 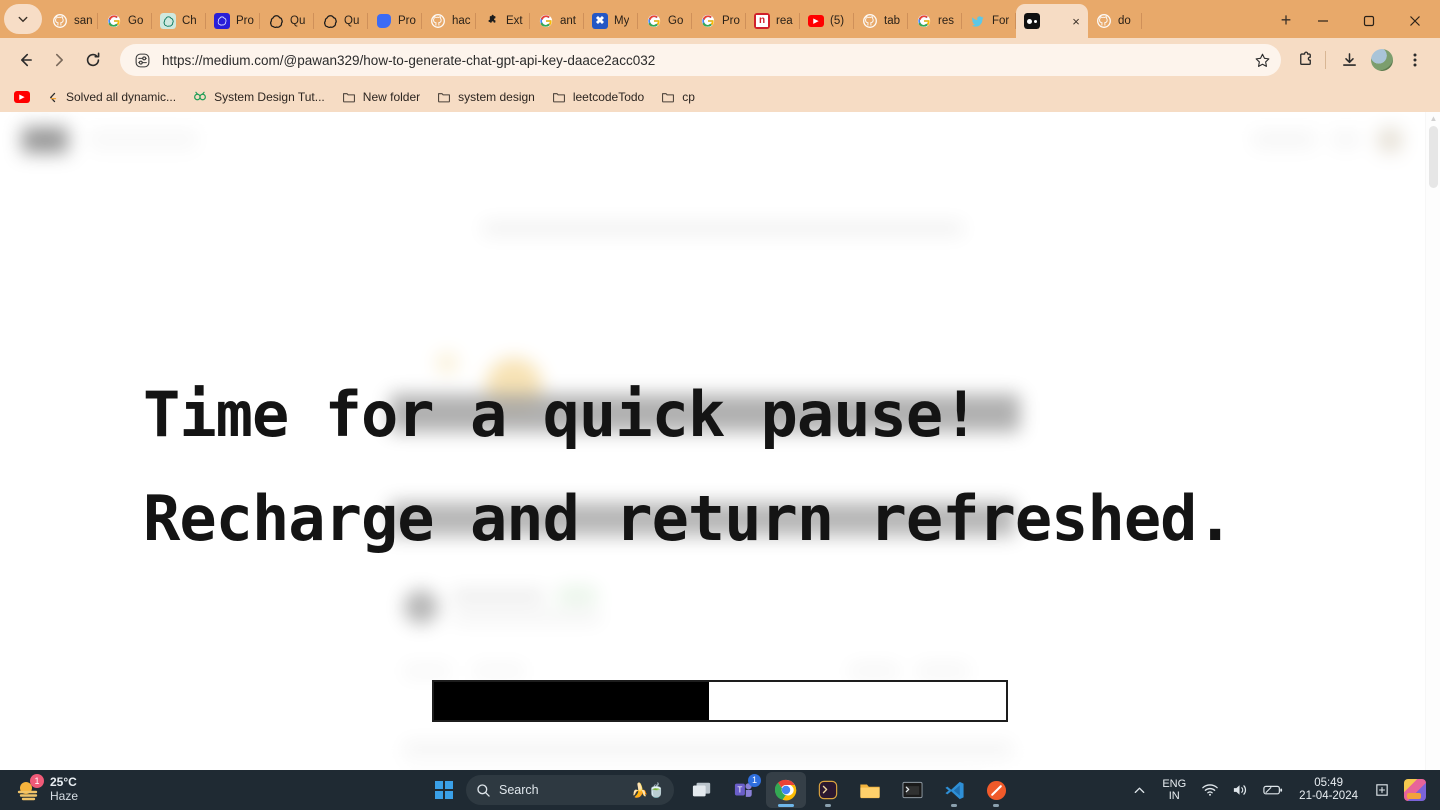 What do you see at coordinates (438, 21) in the screenshot?
I see `github-icon` at bounding box center [438, 21].